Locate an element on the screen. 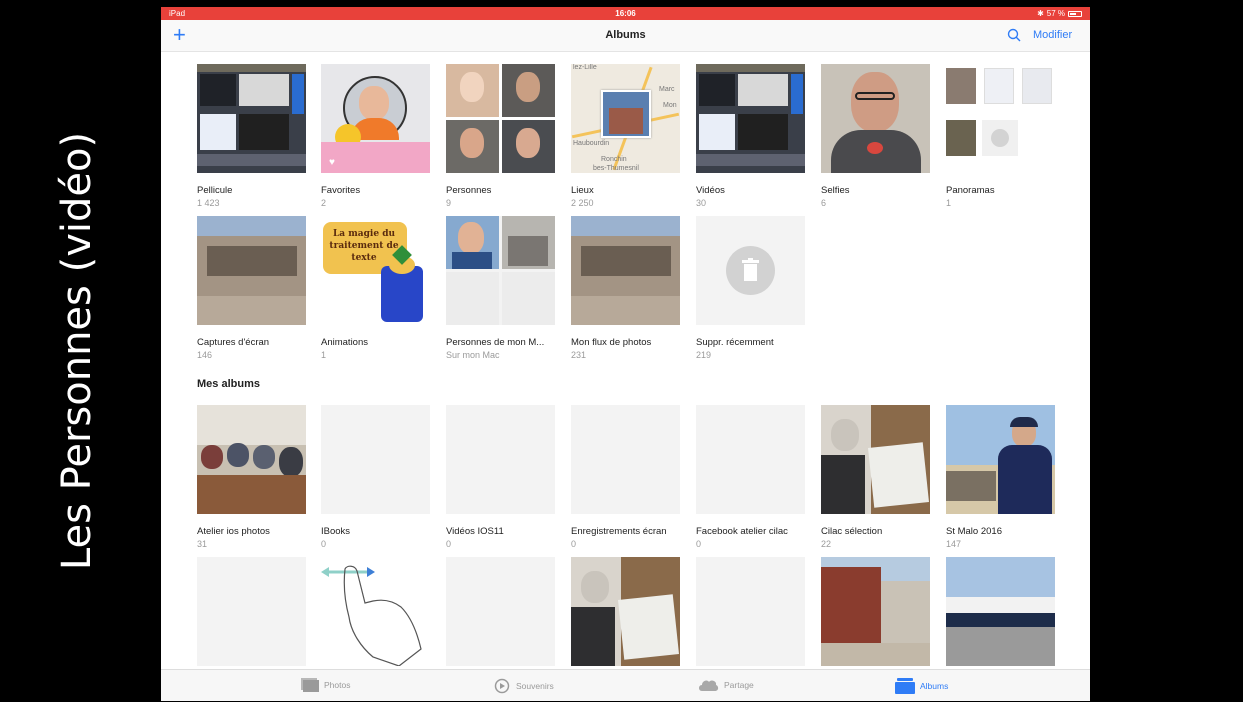 The height and width of the screenshot is (702, 1243). album-thumbnail: La magie du traitement de texte is located at coordinates (375, 270).